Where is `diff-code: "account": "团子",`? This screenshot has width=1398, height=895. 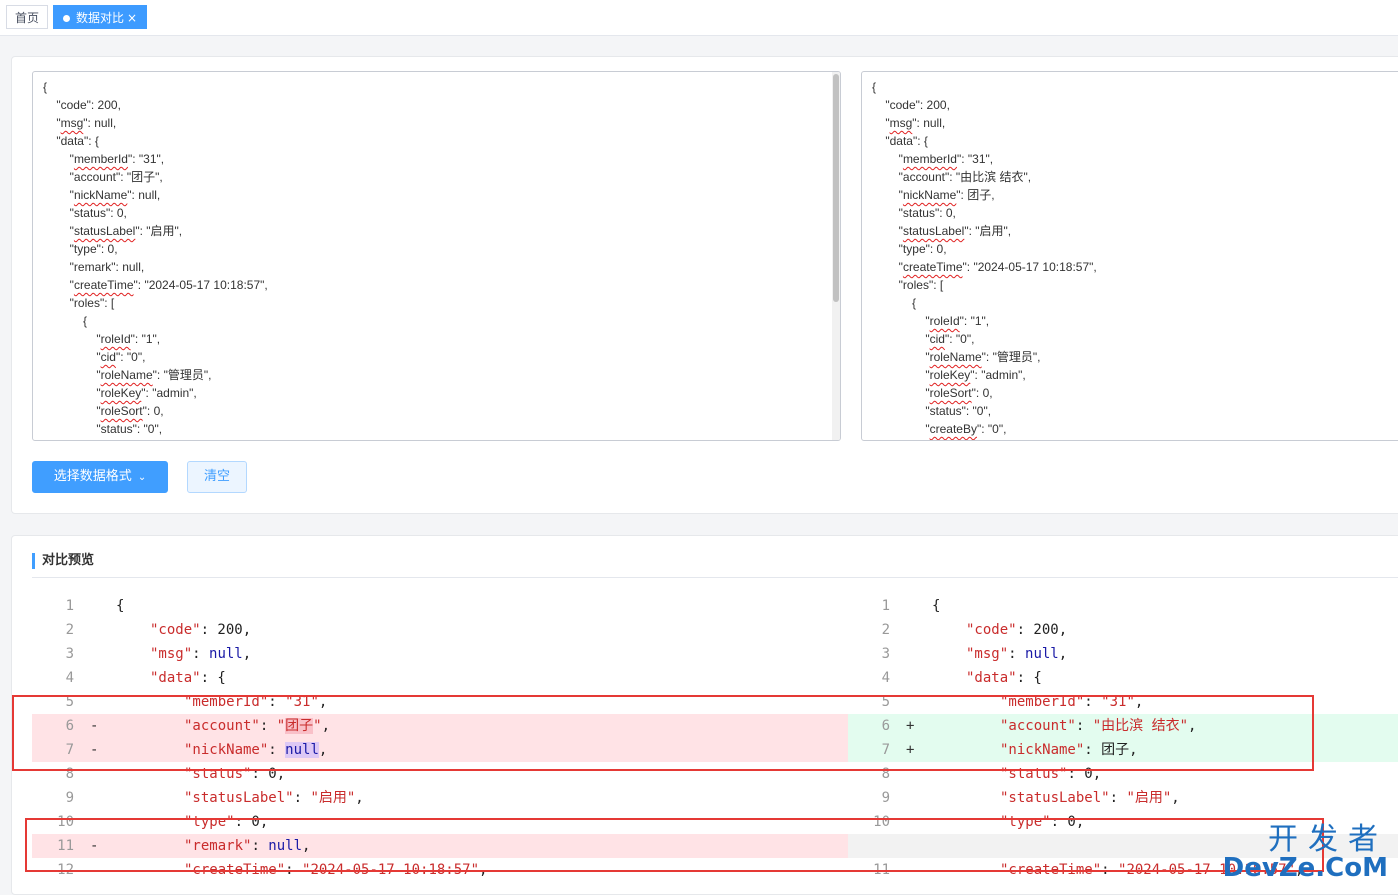
diff-code: "account": "团子", is located at coordinates (257, 726).